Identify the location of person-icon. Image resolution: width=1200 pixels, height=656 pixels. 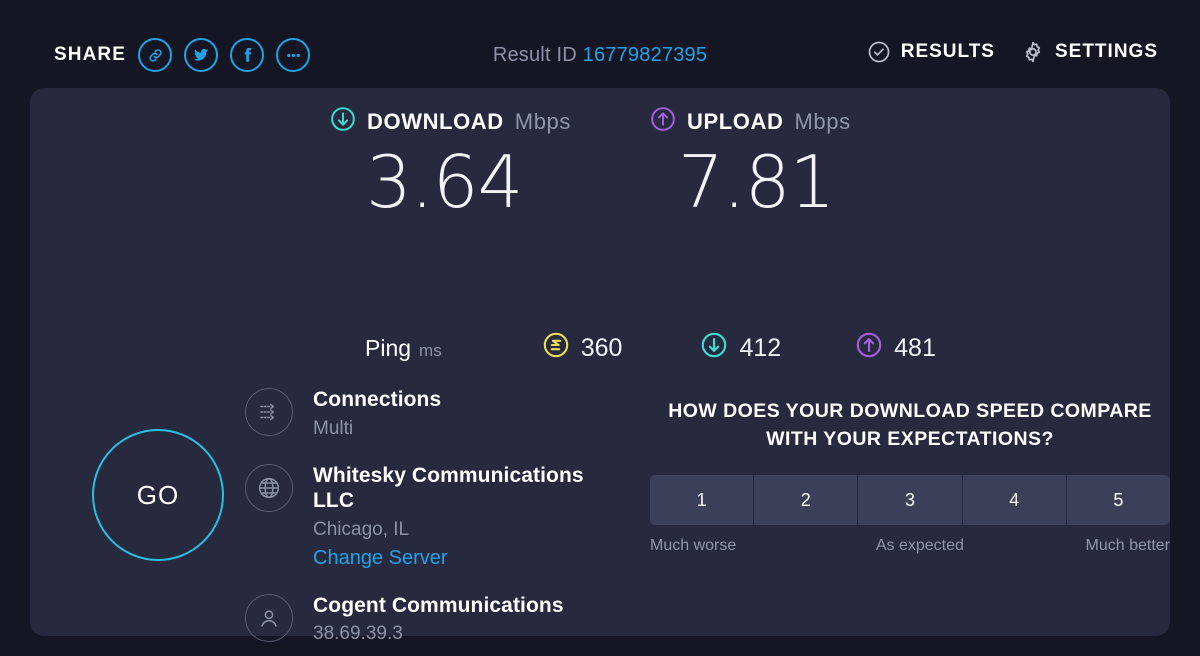
(269, 617).